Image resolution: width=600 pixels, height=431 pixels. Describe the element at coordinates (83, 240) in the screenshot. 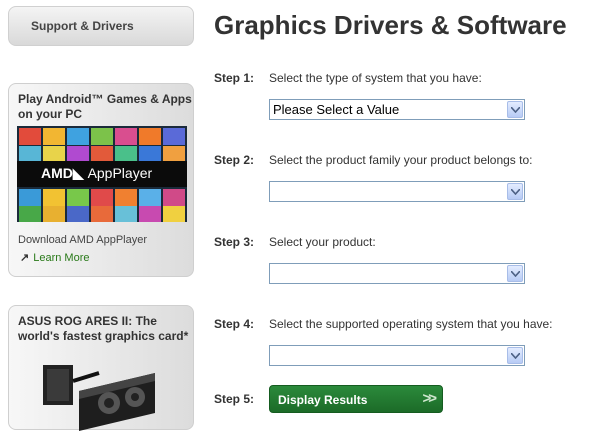

I see `download-appplayer-text: Download AMD AppPlayer` at that location.